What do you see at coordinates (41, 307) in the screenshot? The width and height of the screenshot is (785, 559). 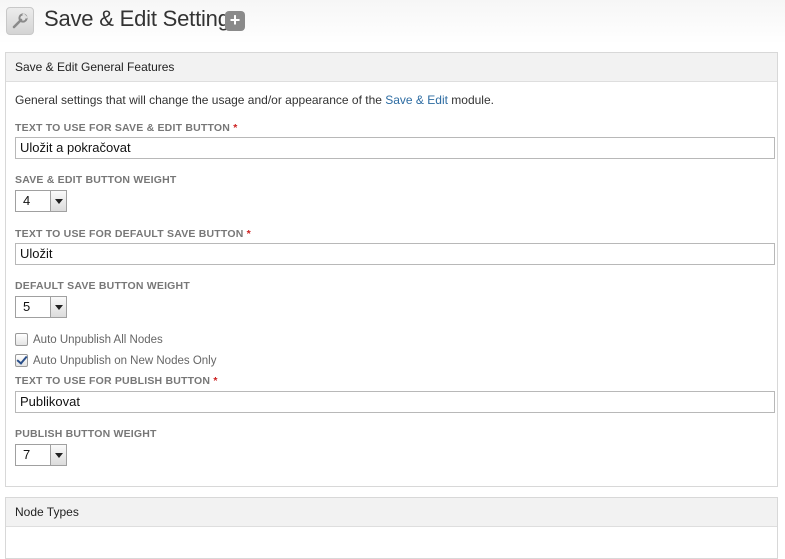 I see `default-save-weight-select: 5` at bounding box center [41, 307].